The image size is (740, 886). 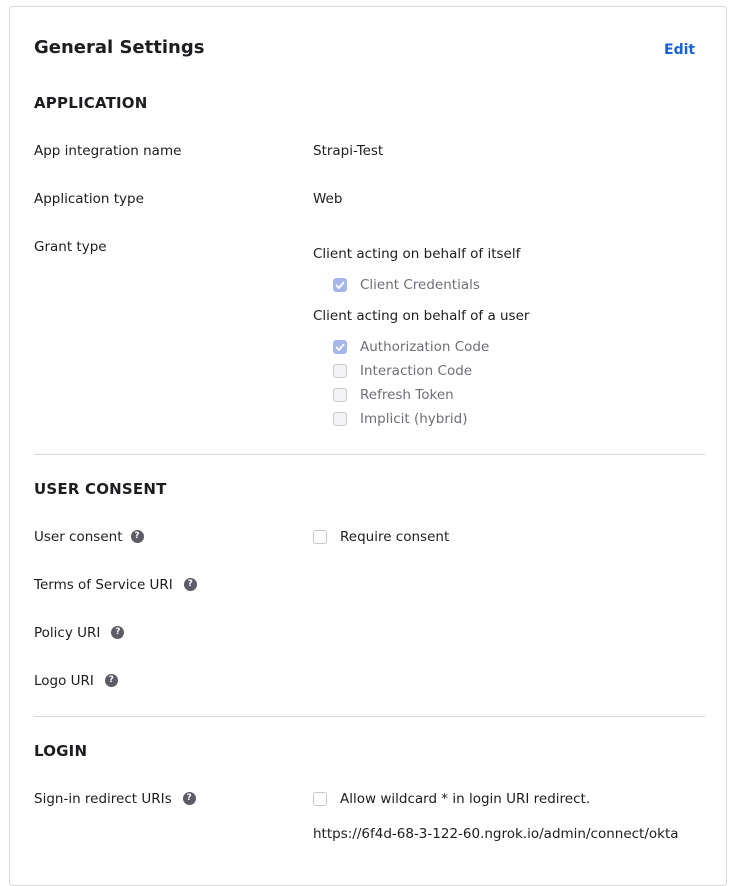 What do you see at coordinates (407, 395) in the screenshot?
I see `grant-label: Refresh Token` at bounding box center [407, 395].